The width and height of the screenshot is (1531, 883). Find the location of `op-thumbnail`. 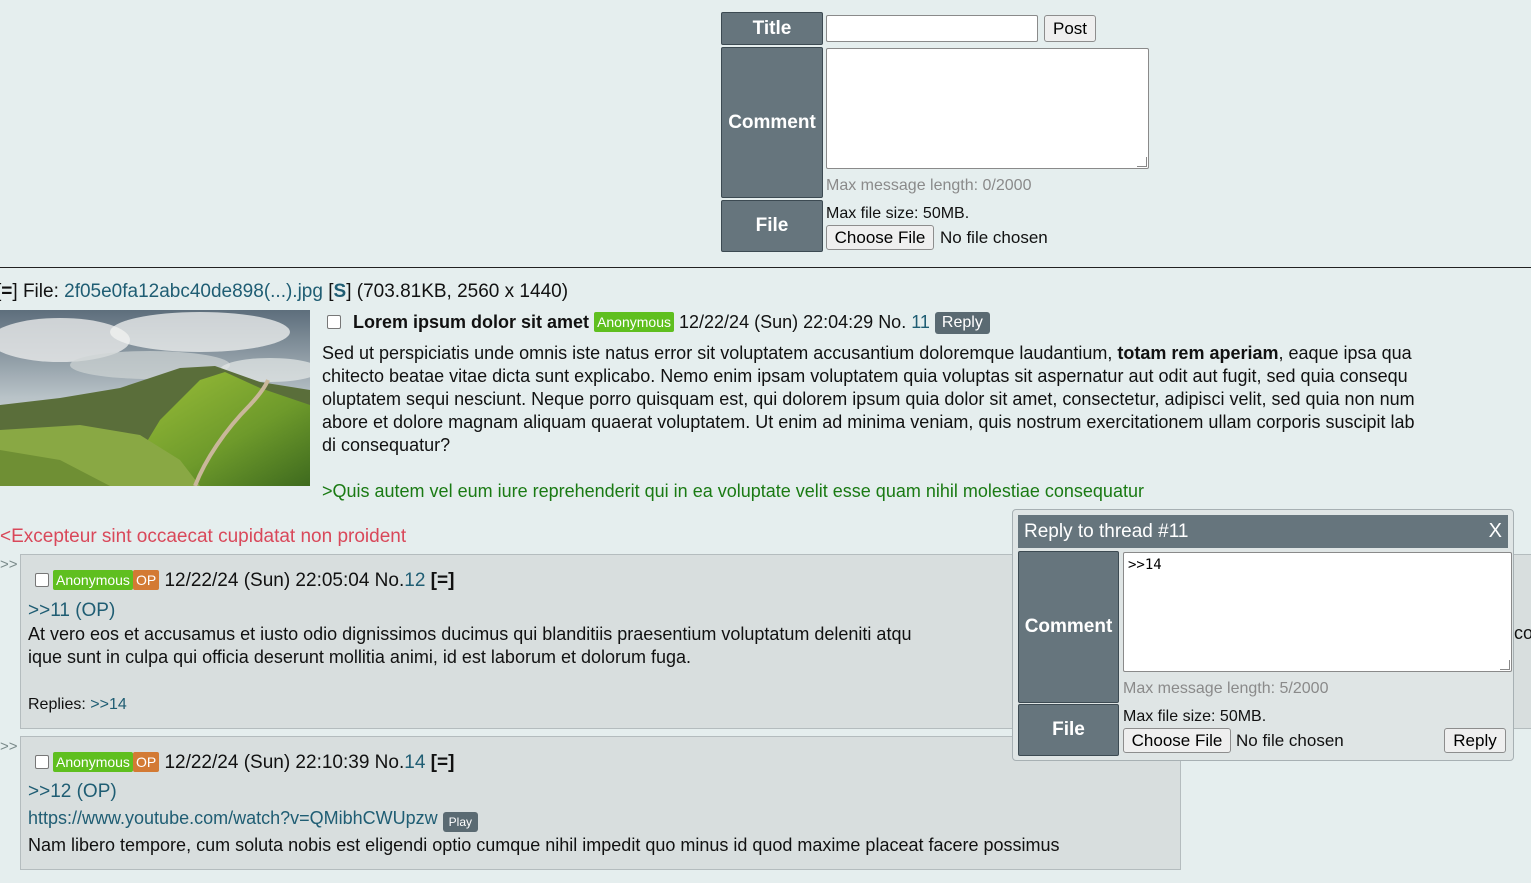

op-thumbnail is located at coordinates (155, 398).